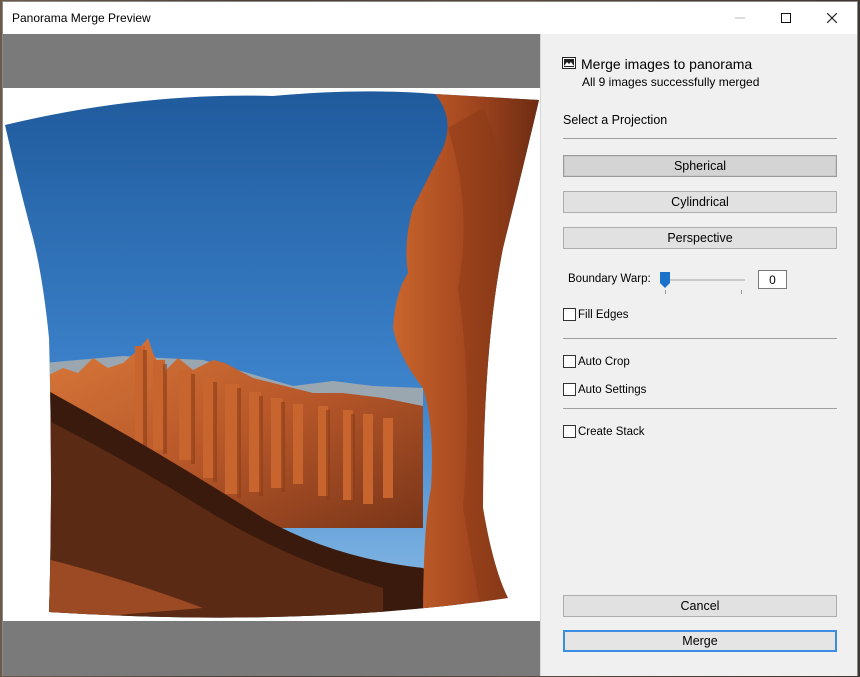  I want to click on title-bar: Panorama Merge Preview, so click(430, 18).